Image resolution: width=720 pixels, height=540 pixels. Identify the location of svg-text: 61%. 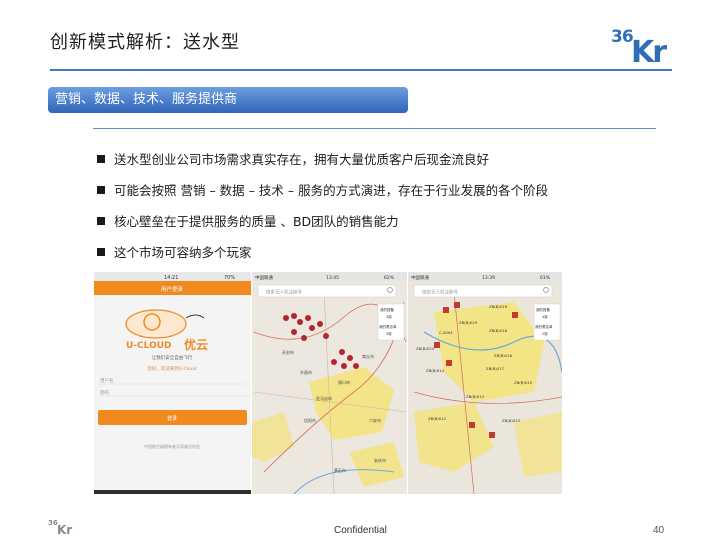
(545, 278).